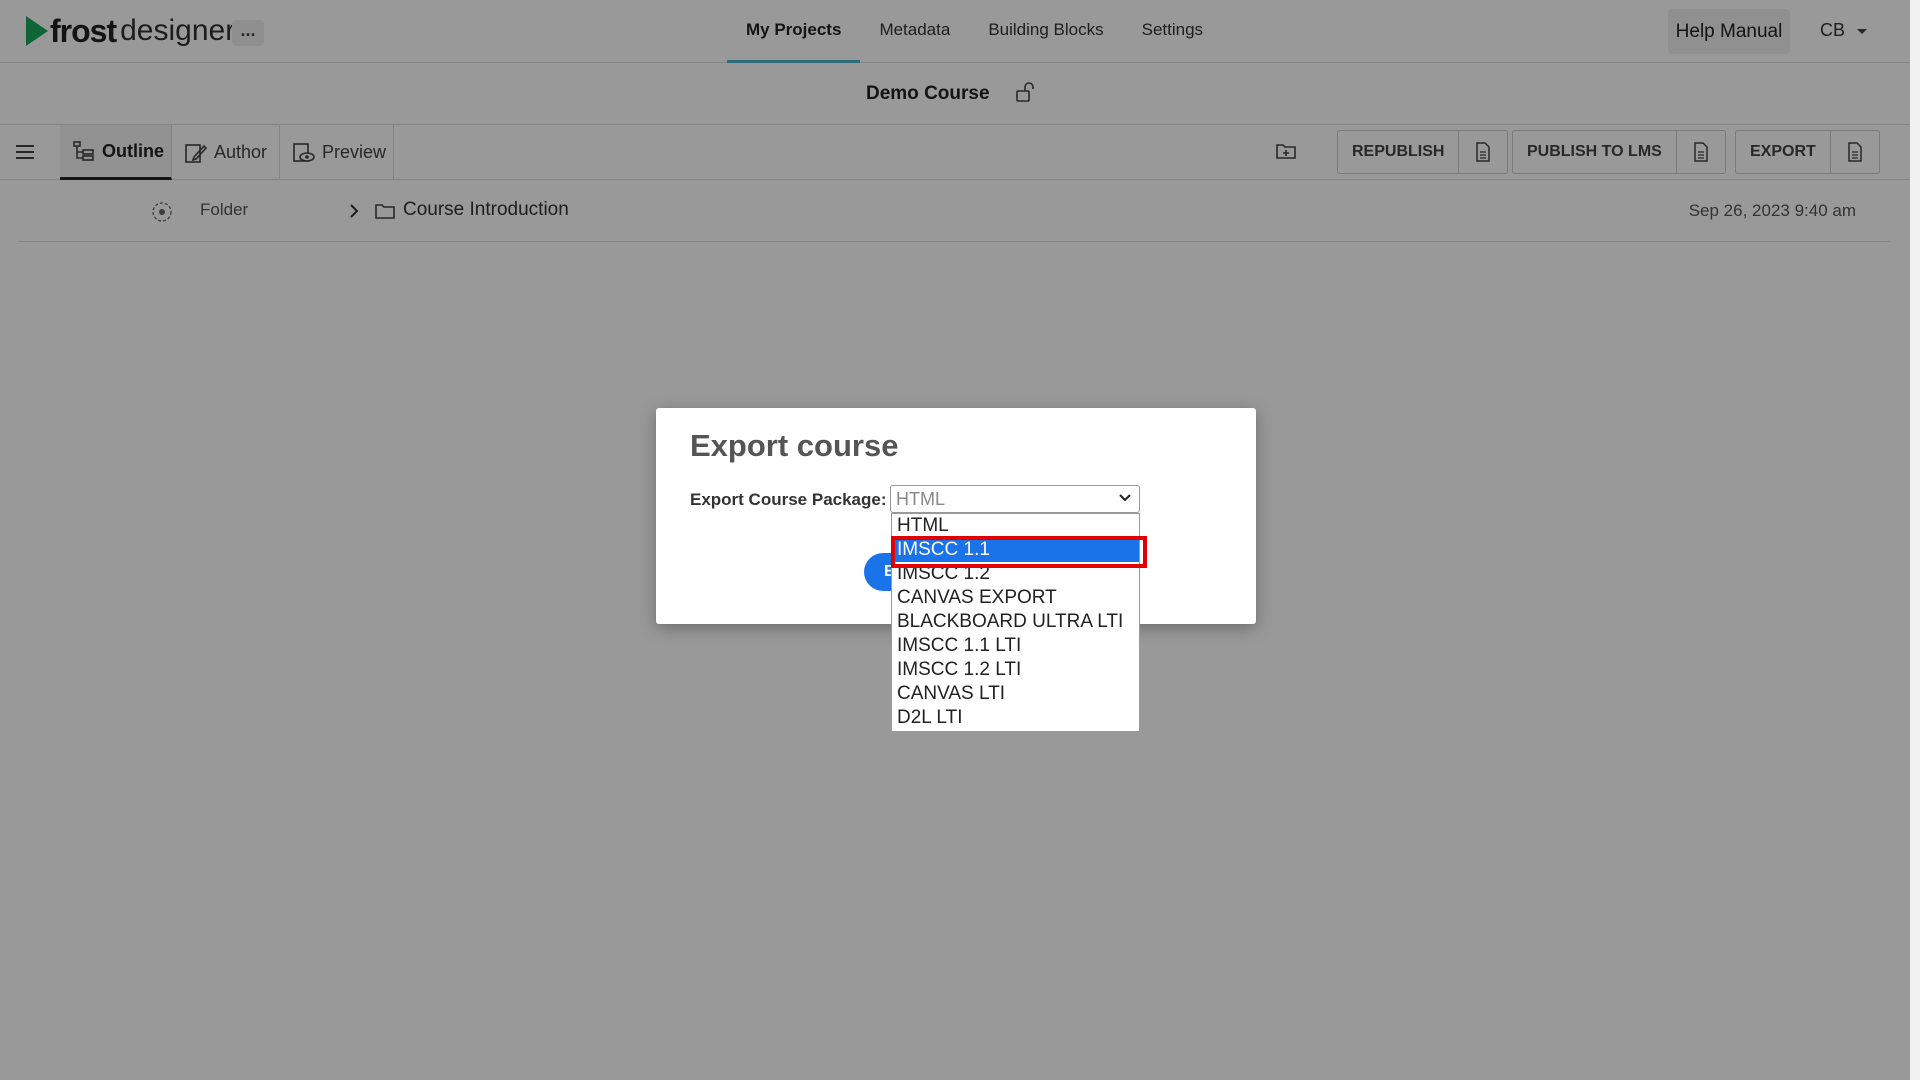  Describe the element at coordinates (1015, 646) in the screenshot. I see `option-imscc-1-1-lti: IMSCC 1.1 LTI` at that location.